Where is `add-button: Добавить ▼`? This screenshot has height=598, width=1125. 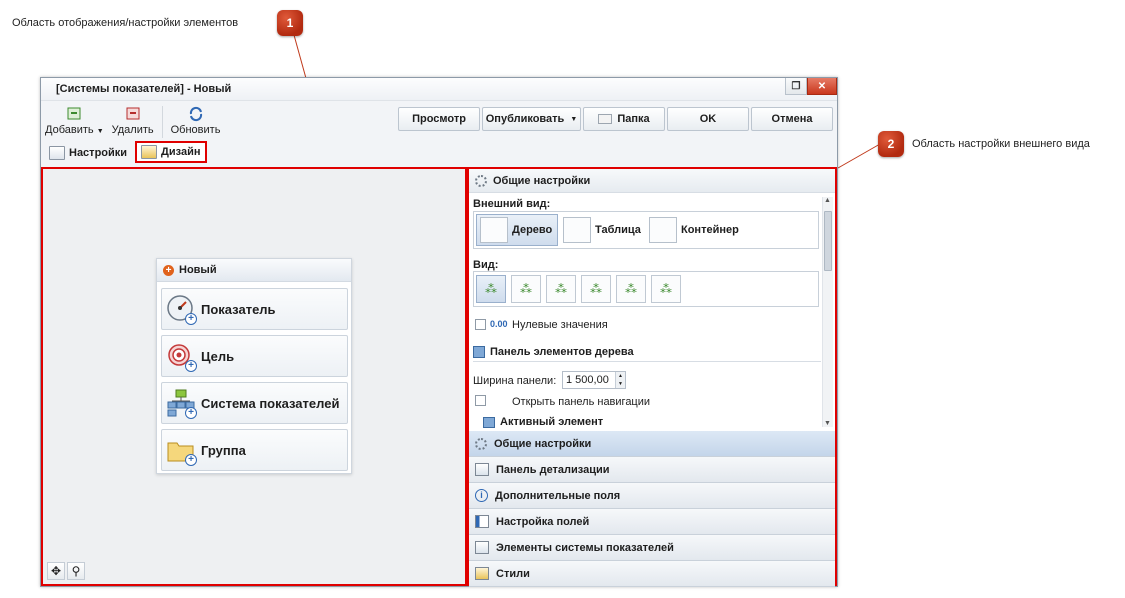
add-button: Добавить ▼ is located at coordinates (74, 121).